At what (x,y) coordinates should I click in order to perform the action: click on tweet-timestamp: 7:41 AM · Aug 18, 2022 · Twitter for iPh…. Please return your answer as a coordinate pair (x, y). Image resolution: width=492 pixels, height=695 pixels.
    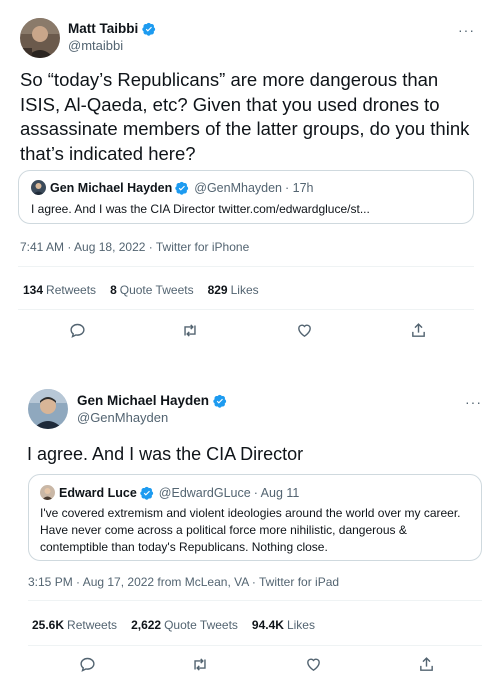
    Looking at the image, I should click on (134, 247).